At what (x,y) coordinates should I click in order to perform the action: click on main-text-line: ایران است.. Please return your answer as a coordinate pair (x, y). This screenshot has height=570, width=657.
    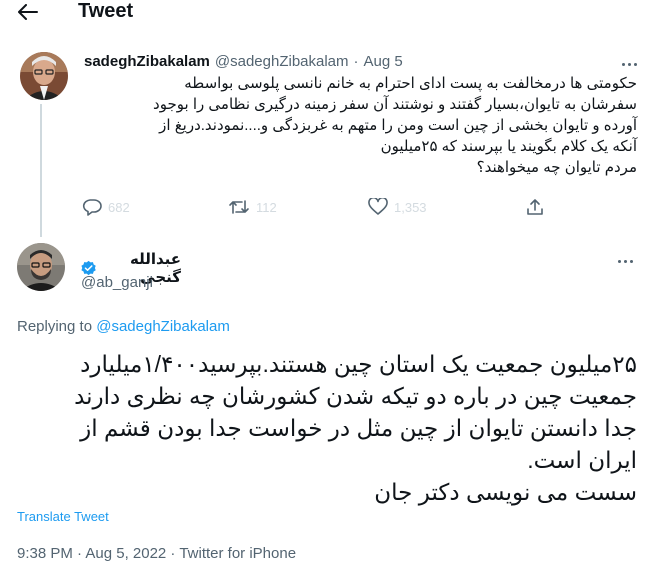
    Looking at the image, I should click on (582, 460).